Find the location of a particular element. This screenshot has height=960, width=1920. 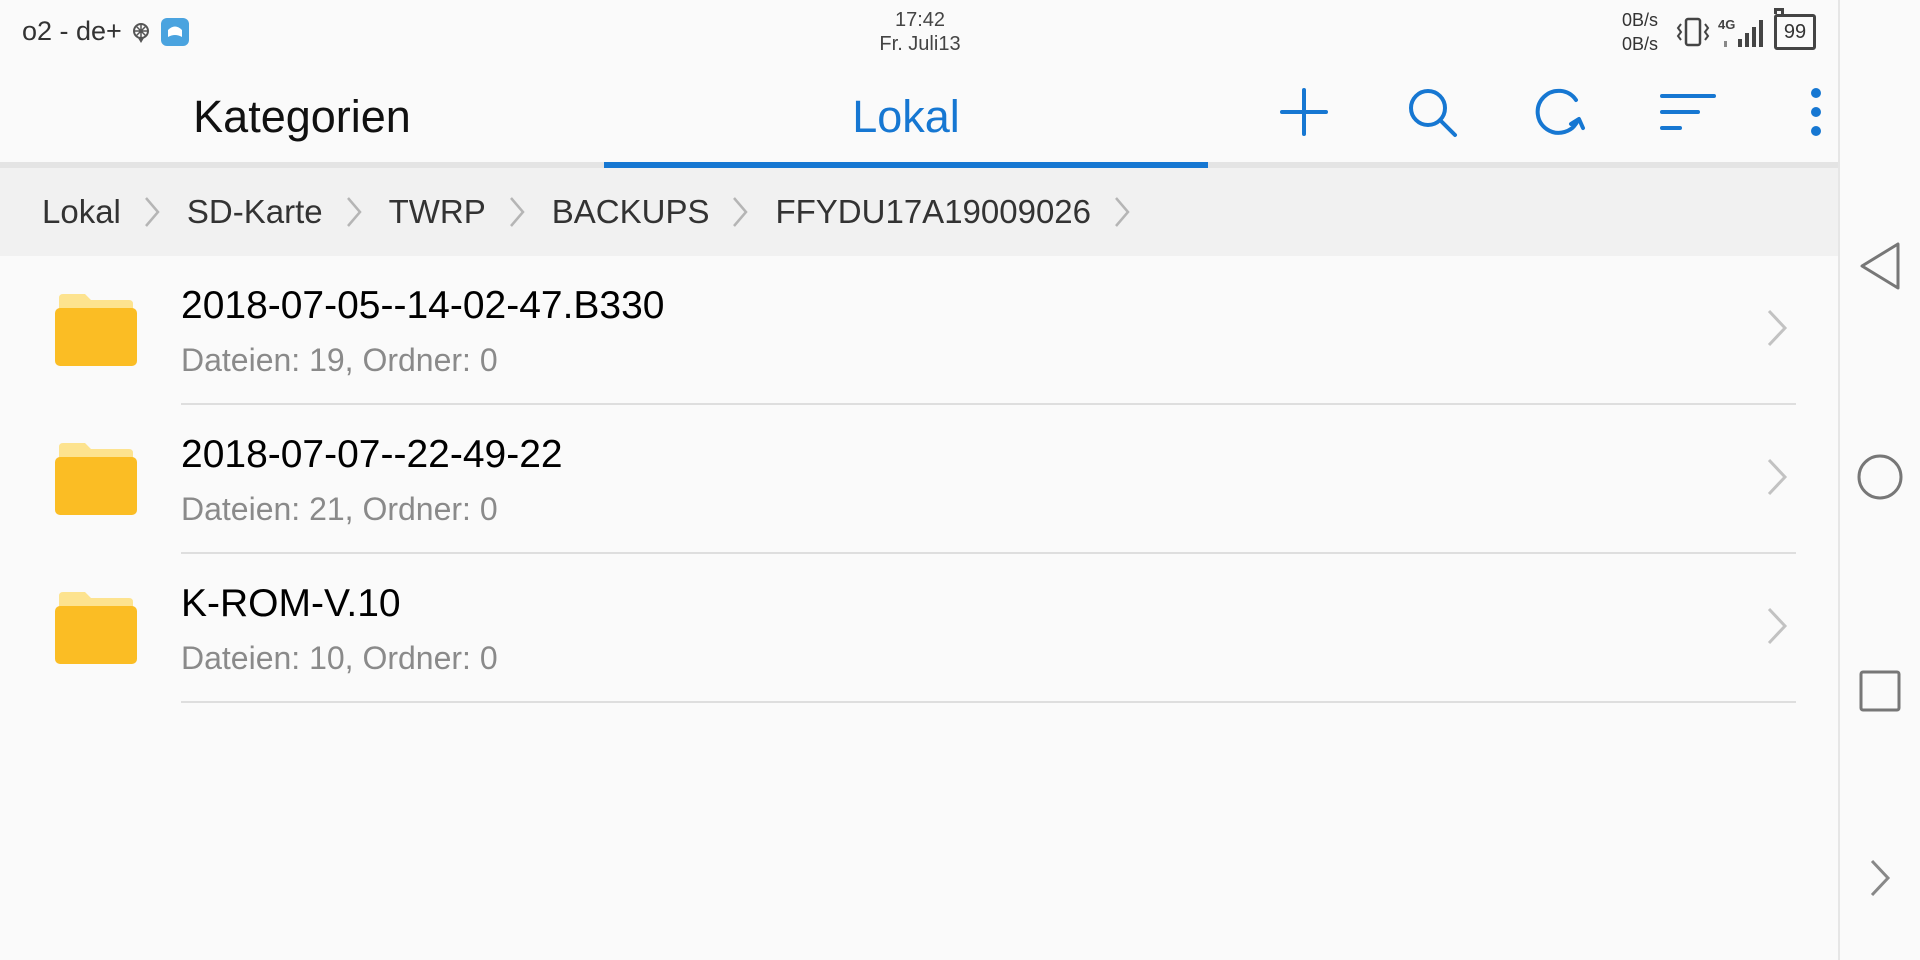

refresh-button is located at coordinates (1560, 114).